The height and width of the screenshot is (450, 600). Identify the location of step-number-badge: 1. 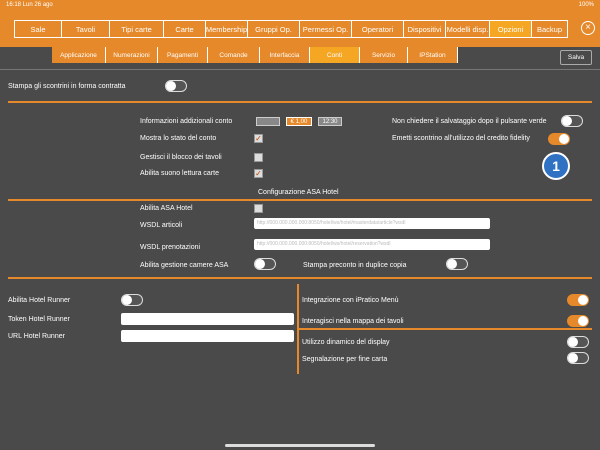
(556, 166).